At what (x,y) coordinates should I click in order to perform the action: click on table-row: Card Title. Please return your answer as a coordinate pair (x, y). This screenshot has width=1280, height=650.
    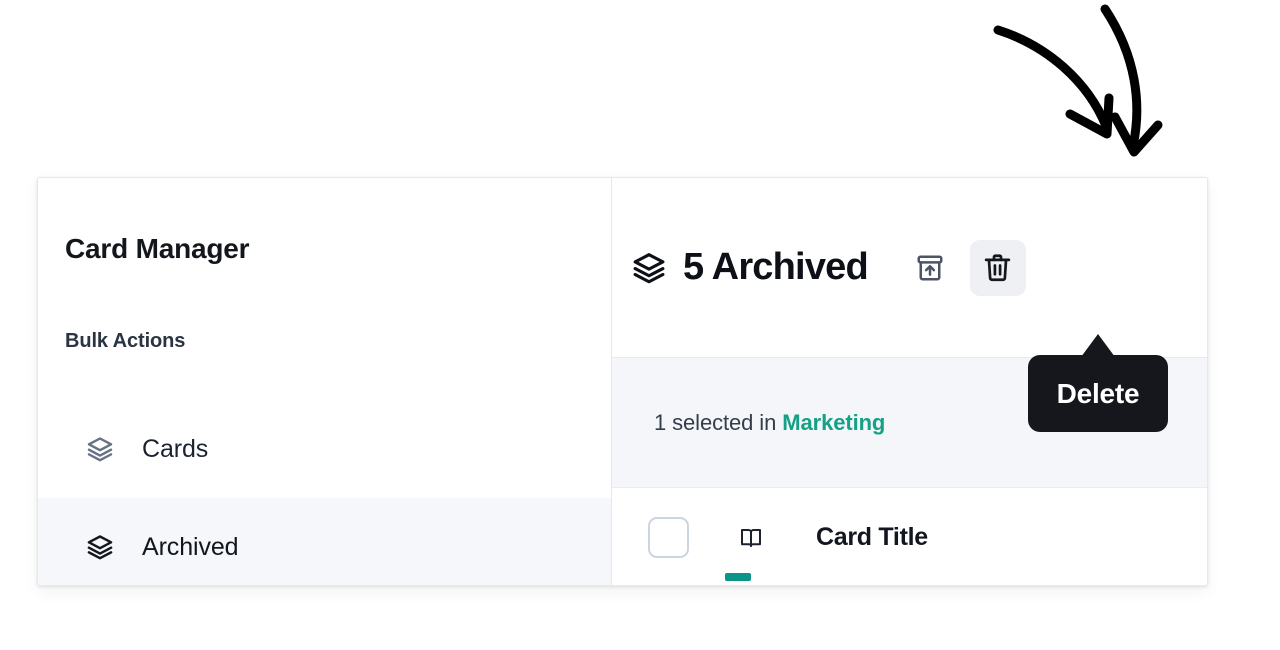
    Looking at the image, I should click on (909, 536).